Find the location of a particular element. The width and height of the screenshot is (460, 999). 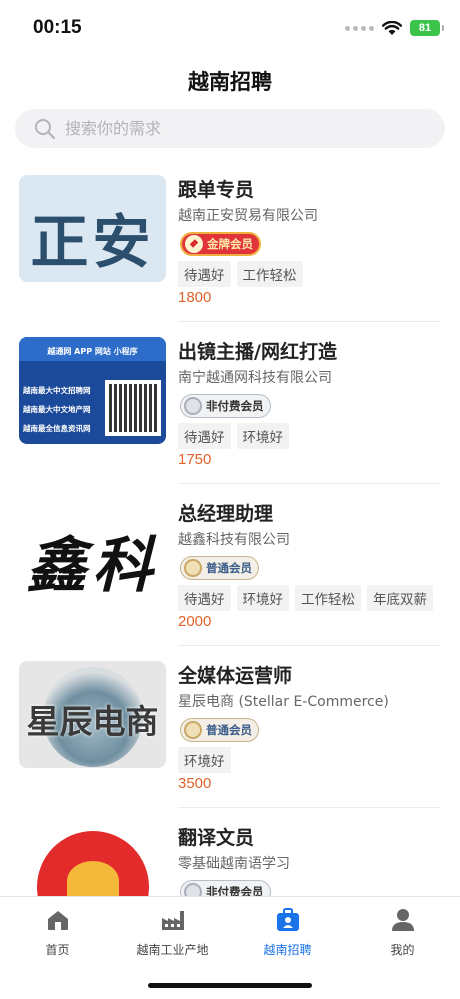

job-title: 出镜主播/网红打造 is located at coordinates (257, 352).